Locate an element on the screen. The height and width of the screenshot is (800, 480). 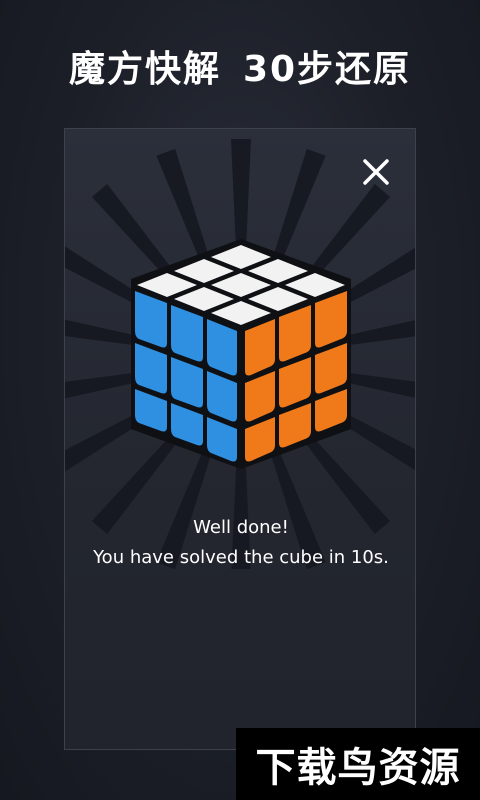
success-title: Well done! is located at coordinates (241, 527).